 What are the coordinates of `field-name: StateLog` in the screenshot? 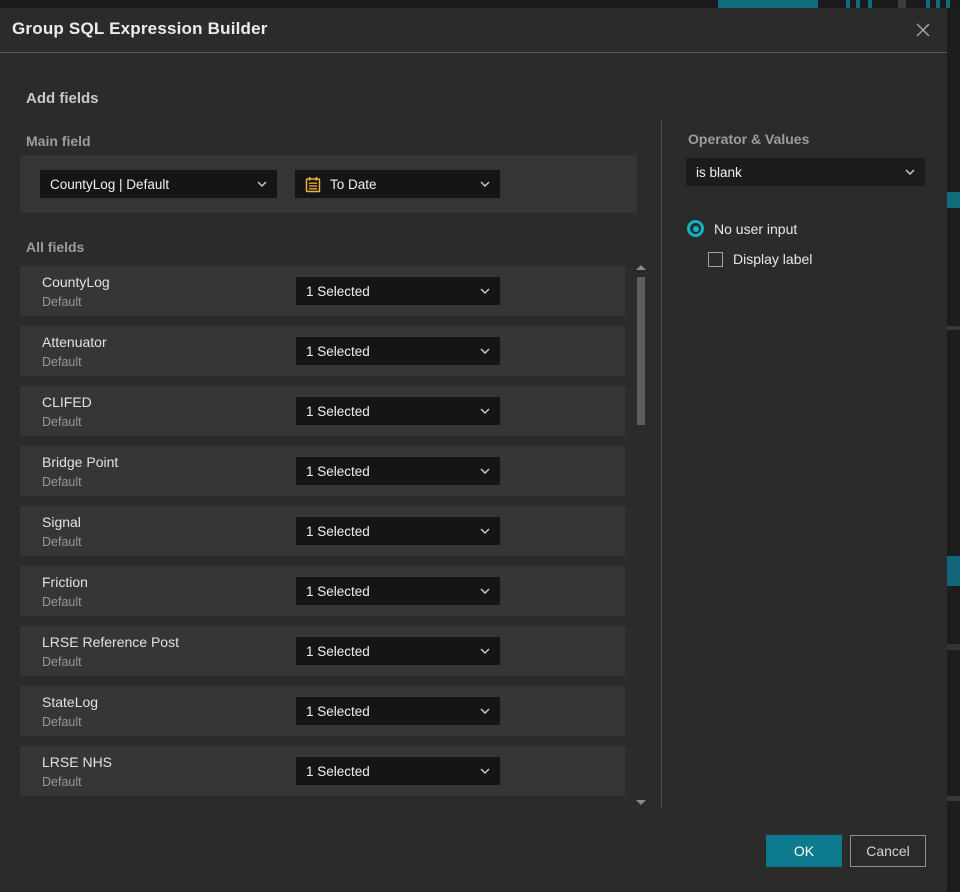 It's located at (70, 702).